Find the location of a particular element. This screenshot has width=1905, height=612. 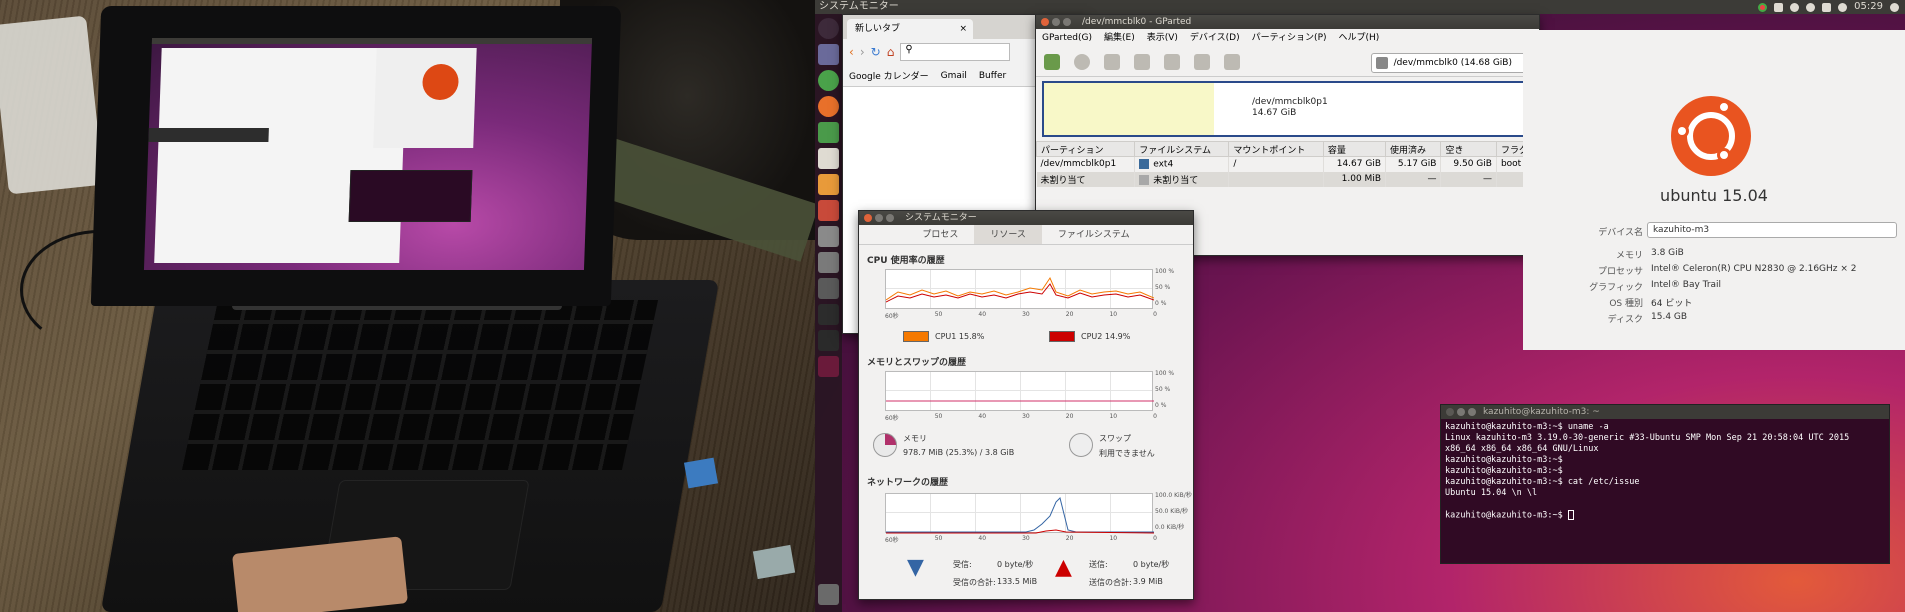

download-arrow-icon: ▼ is located at coordinates (915, 568).